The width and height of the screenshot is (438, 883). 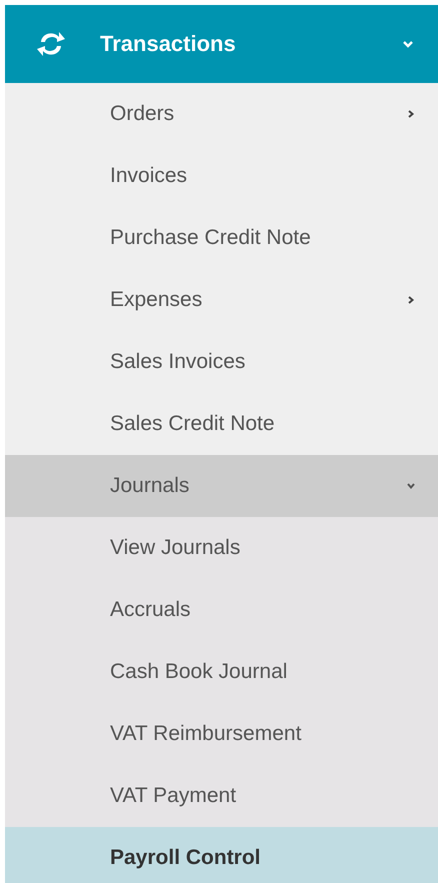 I want to click on menu-header: Transactions, so click(x=221, y=44).